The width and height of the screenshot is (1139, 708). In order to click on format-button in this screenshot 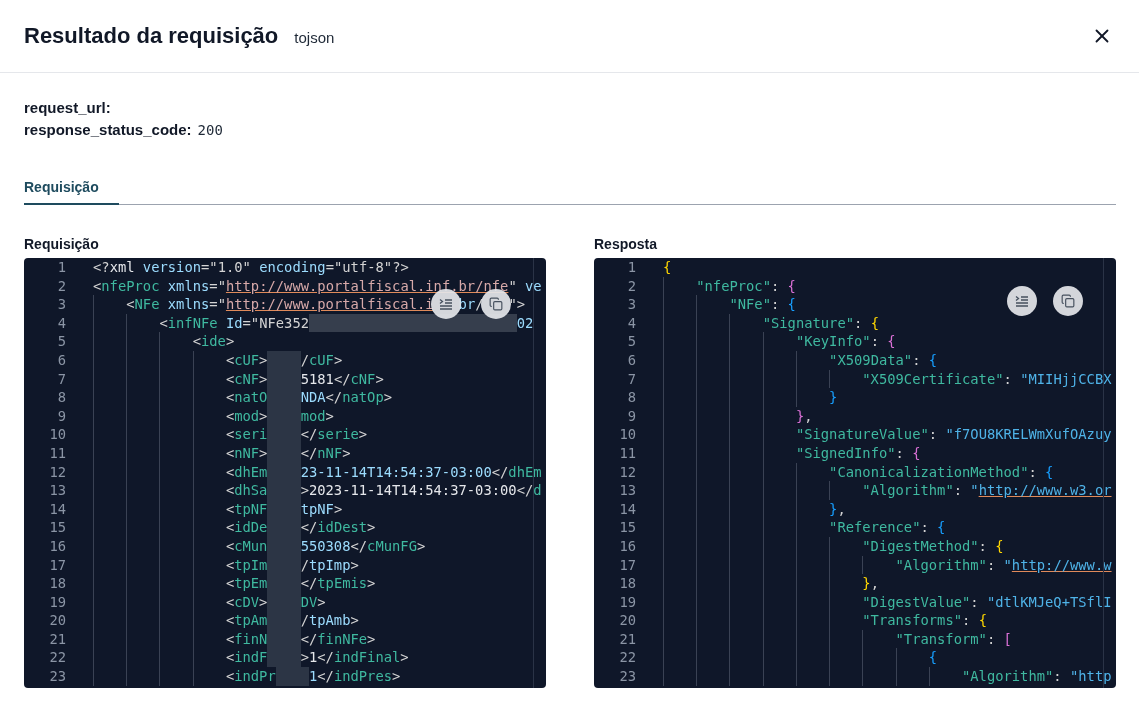, I will do `click(1022, 301)`.